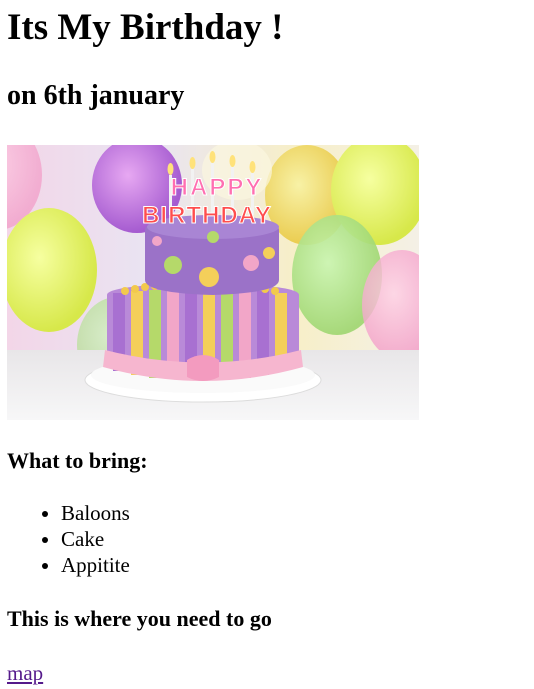 This screenshot has height=689, width=534. What do you see at coordinates (95, 513) in the screenshot?
I see `list-item: Baloons` at bounding box center [95, 513].